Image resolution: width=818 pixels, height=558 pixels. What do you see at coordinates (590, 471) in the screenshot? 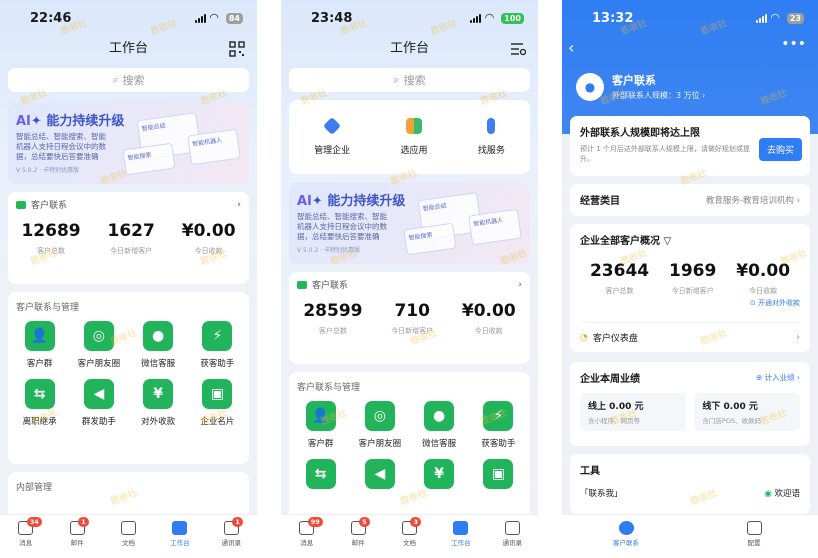
I see `tools-title: 工具` at bounding box center [590, 471].